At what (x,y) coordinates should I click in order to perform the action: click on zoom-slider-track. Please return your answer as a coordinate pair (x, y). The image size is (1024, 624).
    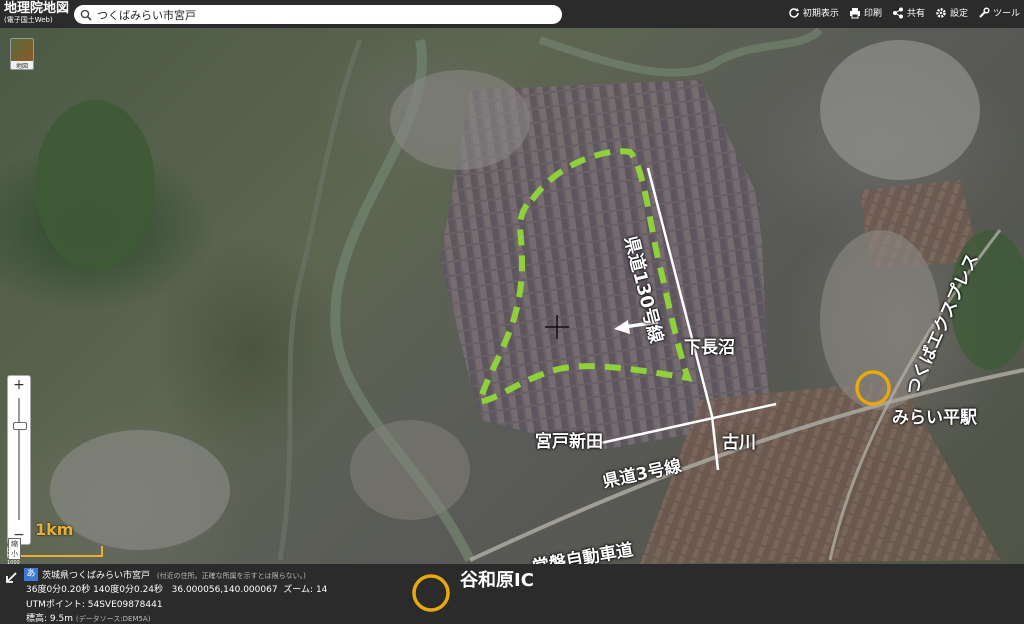
    Looking at the image, I should click on (19, 459).